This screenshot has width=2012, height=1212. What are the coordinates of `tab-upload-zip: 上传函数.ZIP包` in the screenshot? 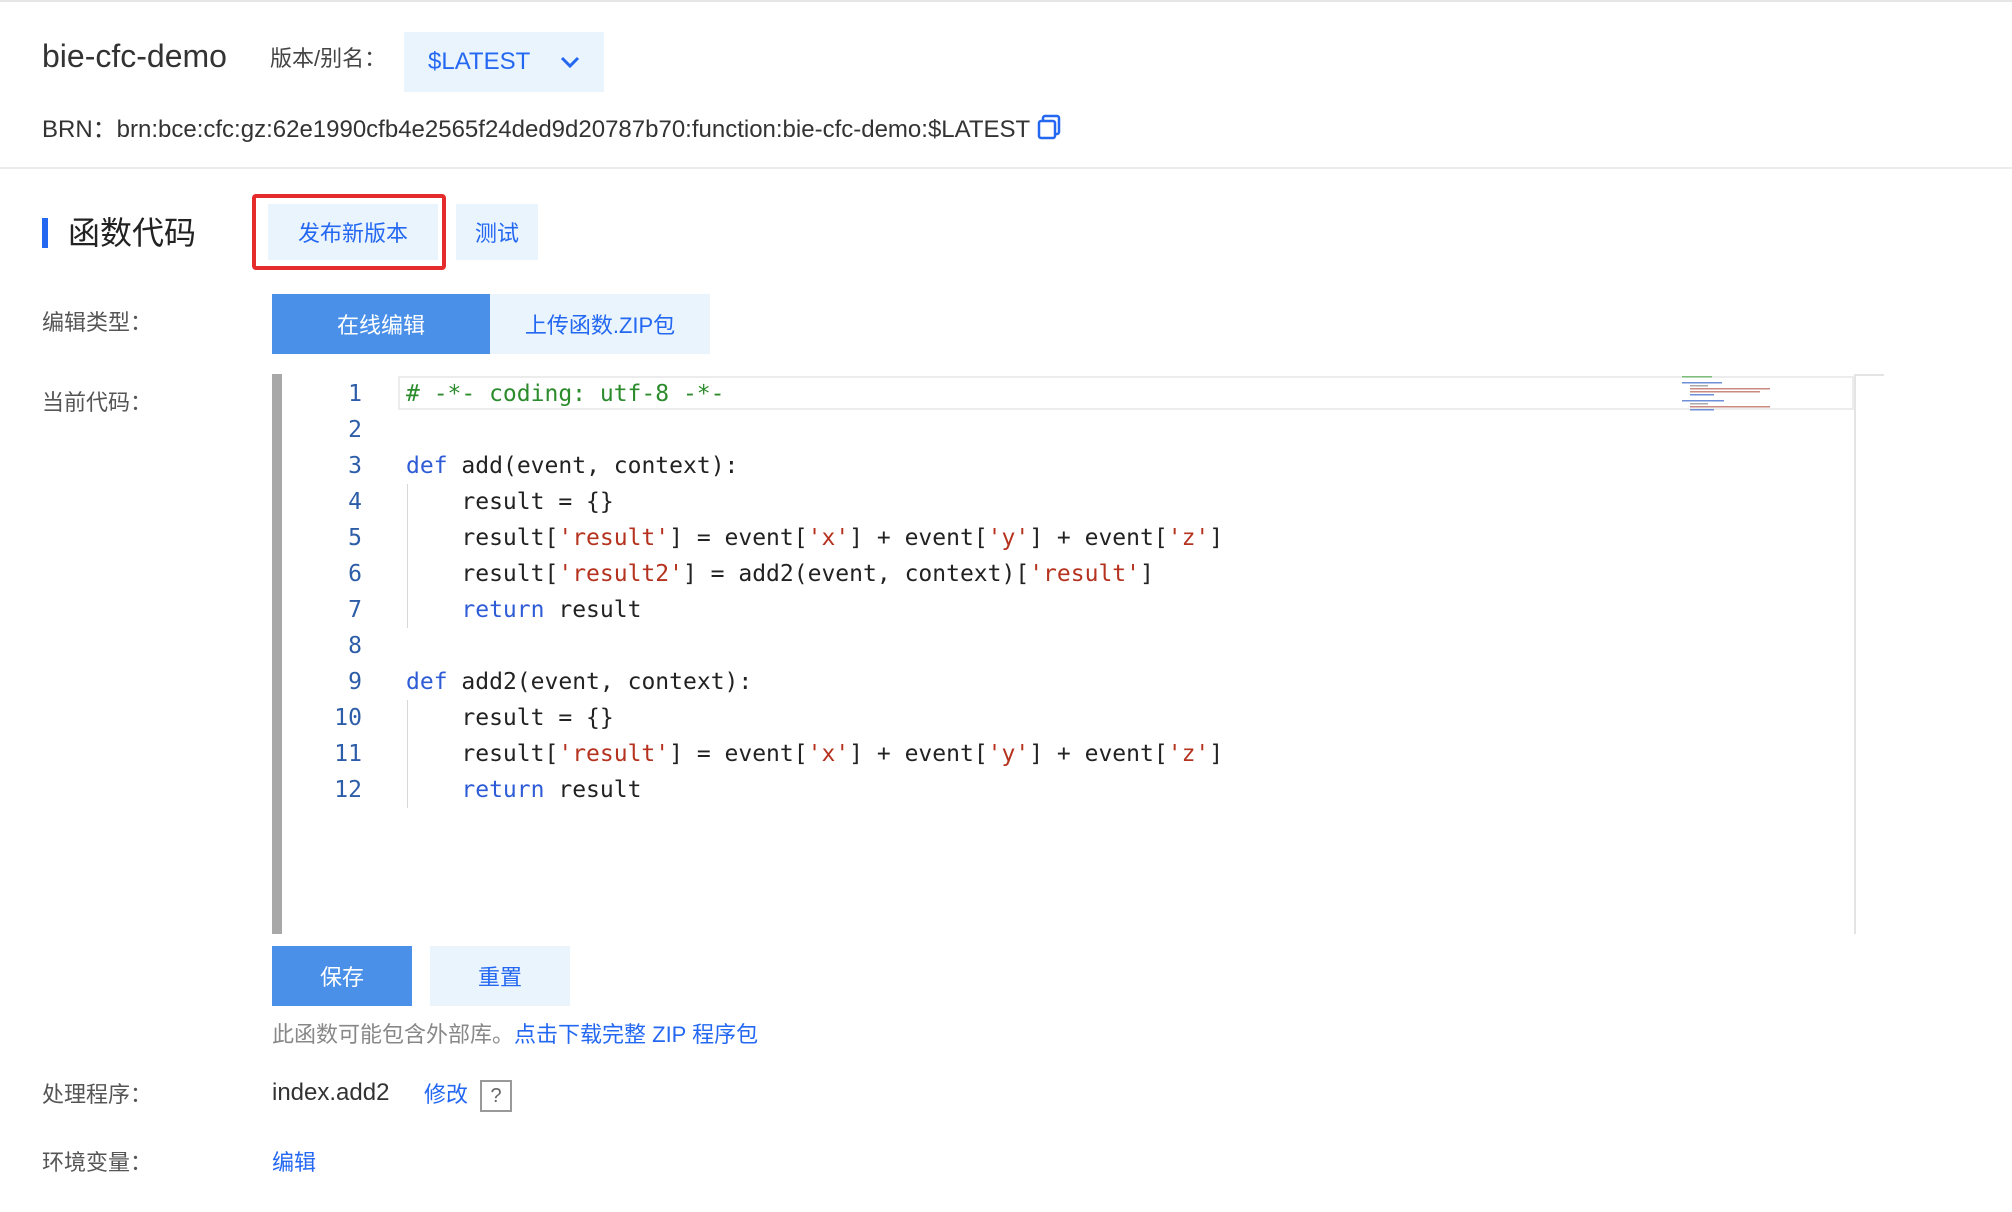 It's located at (600, 324).